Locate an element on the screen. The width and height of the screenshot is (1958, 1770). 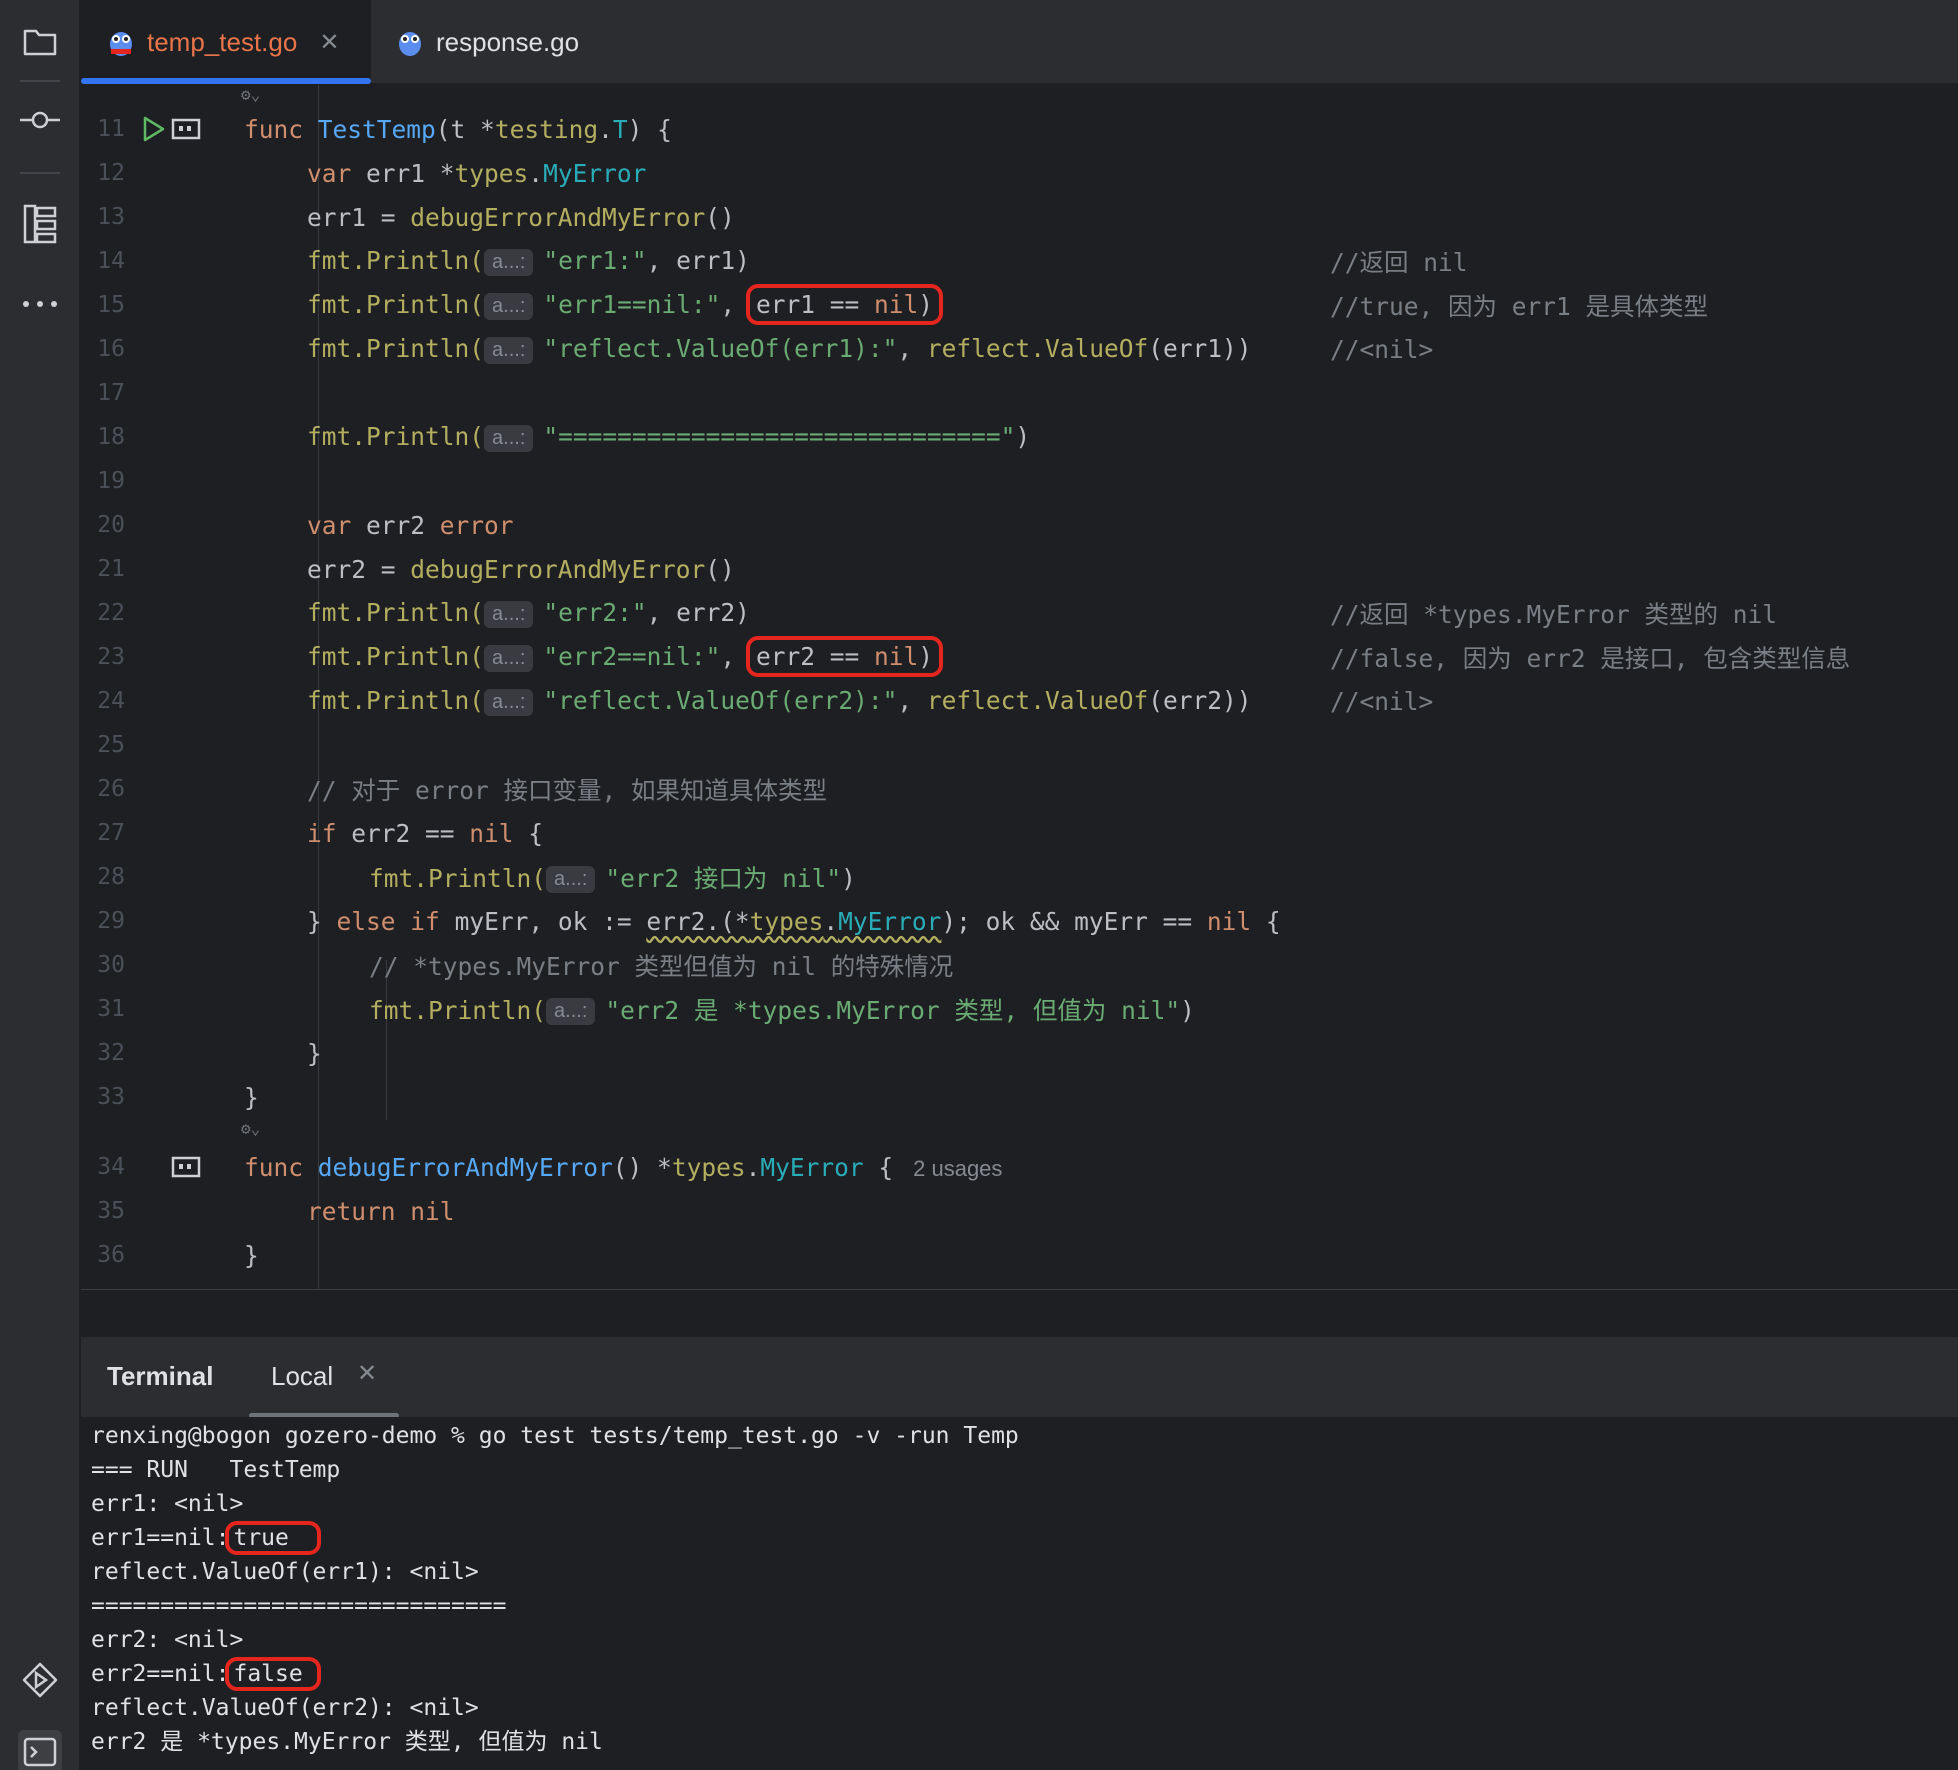
editor-tab-bar: temp_test.go ✕ response.go is located at coordinates (1019, 42).